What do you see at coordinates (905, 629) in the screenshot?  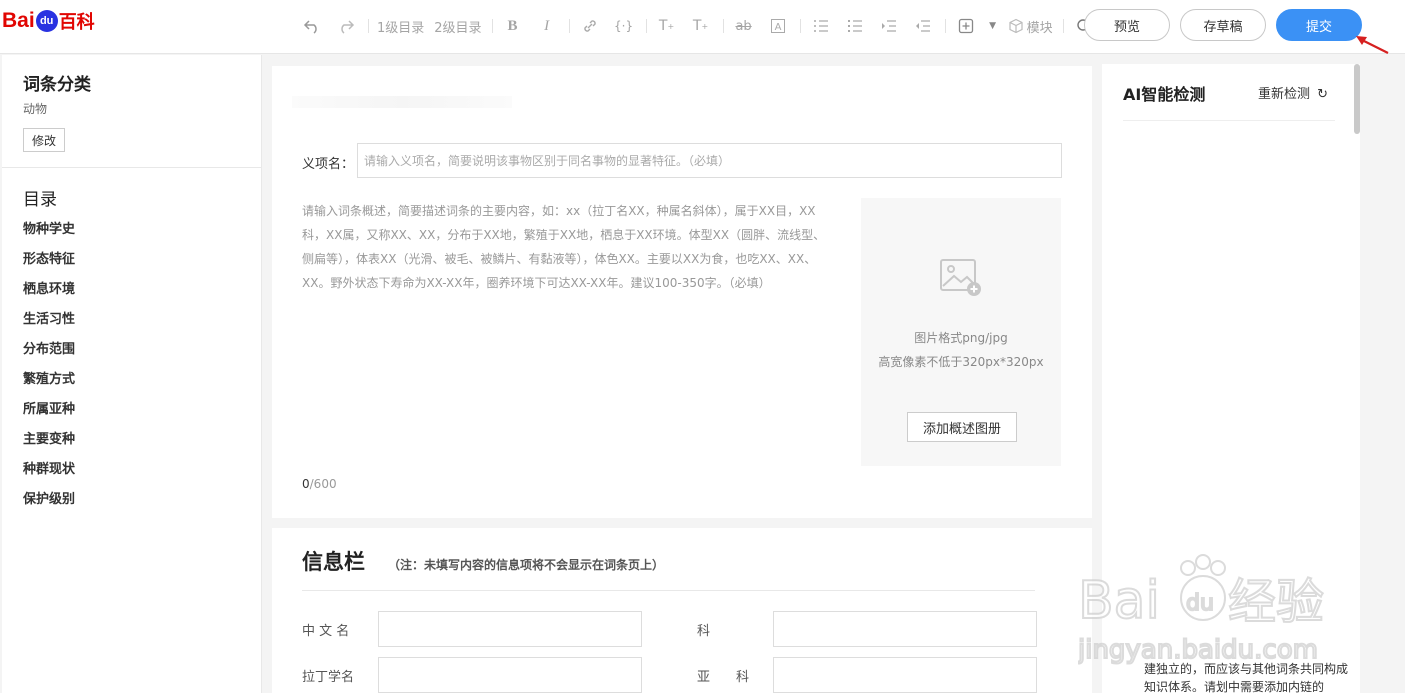 I see `family-input` at bounding box center [905, 629].